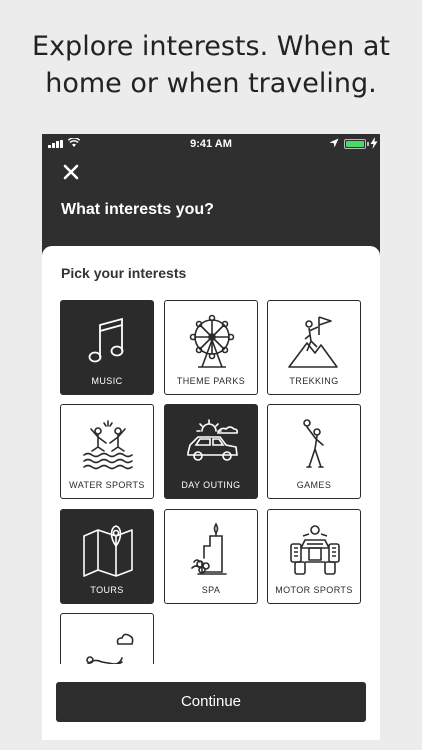  Describe the element at coordinates (209, 548) in the screenshot. I see `spa-candle-icon` at that location.